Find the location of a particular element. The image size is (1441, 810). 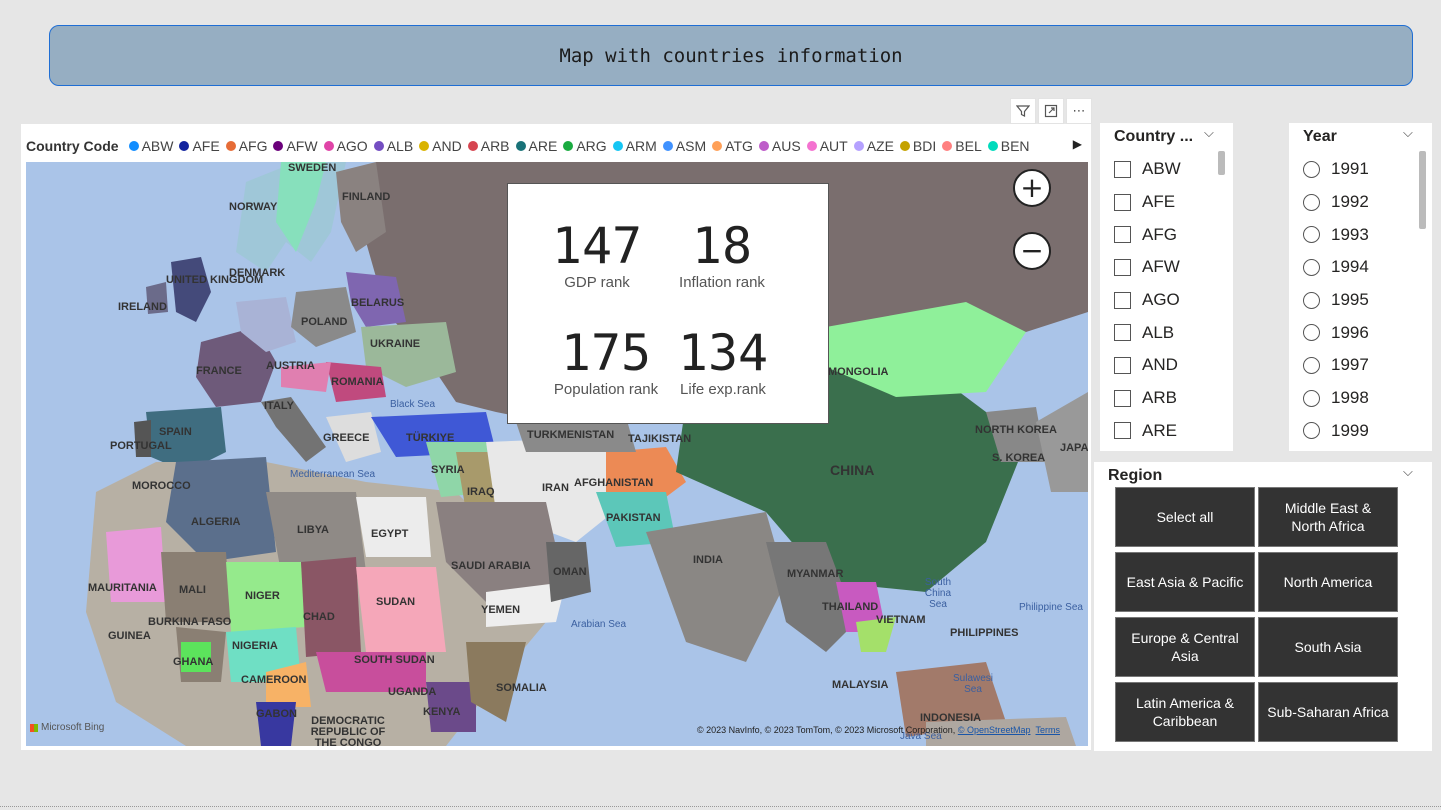

map-country-label: FINLAND is located at coordinates (366, 197).